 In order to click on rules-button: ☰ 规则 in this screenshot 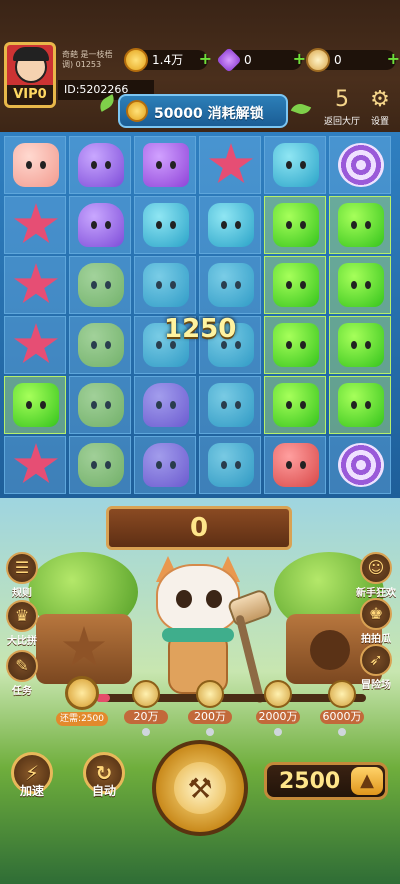, I will do `click(22, 575)`.